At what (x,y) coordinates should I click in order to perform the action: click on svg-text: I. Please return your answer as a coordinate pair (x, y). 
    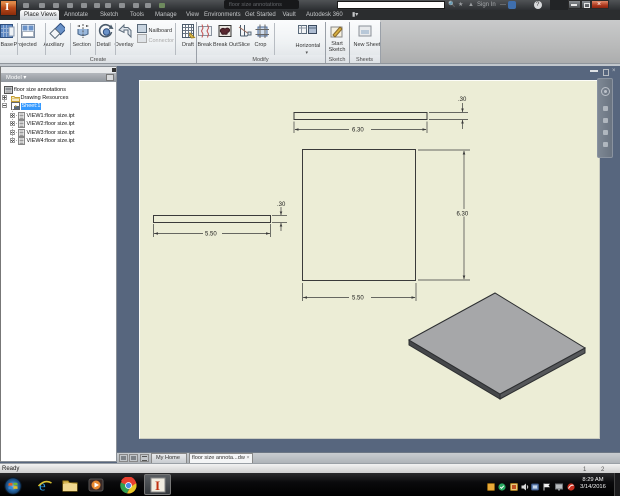
    Looking at the image, I should click on (157, 485).